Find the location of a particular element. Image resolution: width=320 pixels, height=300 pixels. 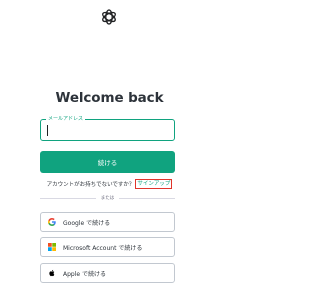

divider-label: または is located at coordinates (107, 198).